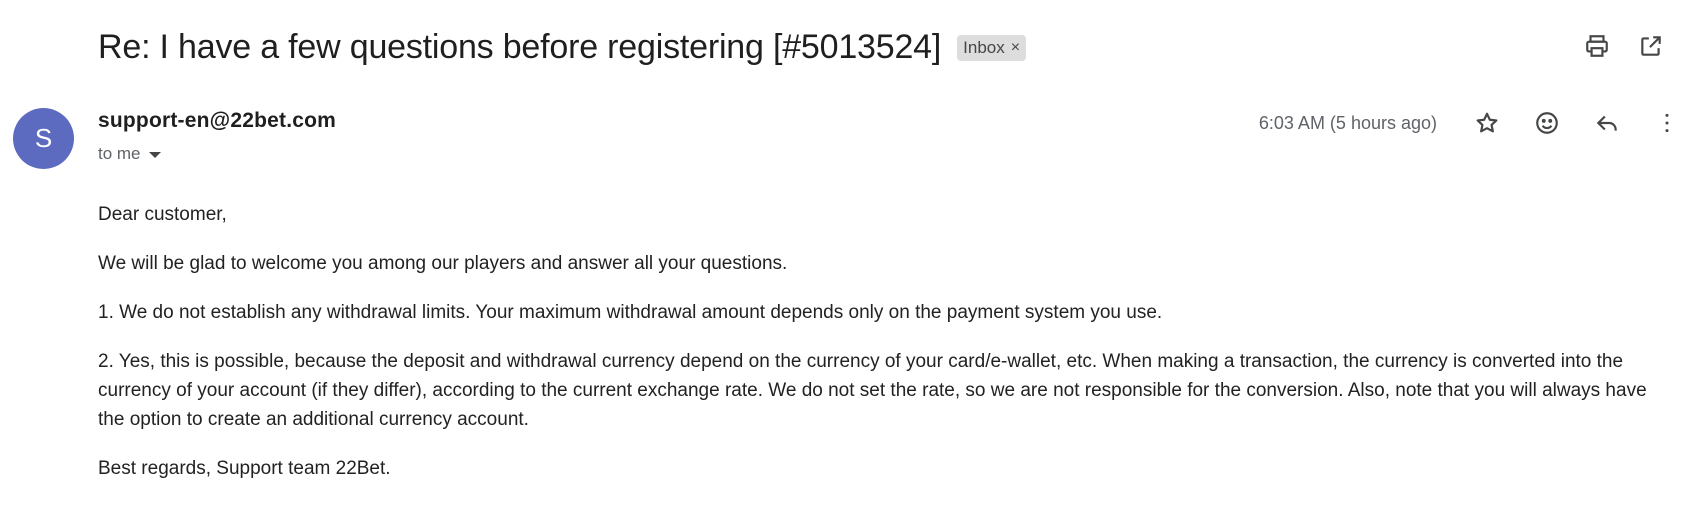 The width and height of the screenshot is (1697, 510). Describe the element at coordinates (217, 121) in the screenshot. I see `sender-email: support-en@22bet.com` at that location.